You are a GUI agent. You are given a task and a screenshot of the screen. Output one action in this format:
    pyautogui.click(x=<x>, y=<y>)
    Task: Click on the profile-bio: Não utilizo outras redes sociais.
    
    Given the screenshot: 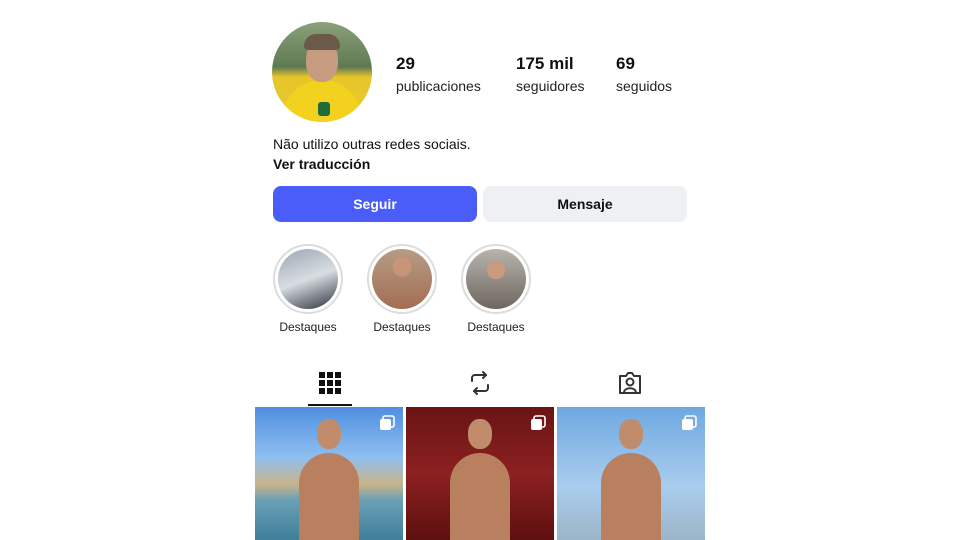 What is the action you would take?
    pyautogui.click(x=372, y=144)
    